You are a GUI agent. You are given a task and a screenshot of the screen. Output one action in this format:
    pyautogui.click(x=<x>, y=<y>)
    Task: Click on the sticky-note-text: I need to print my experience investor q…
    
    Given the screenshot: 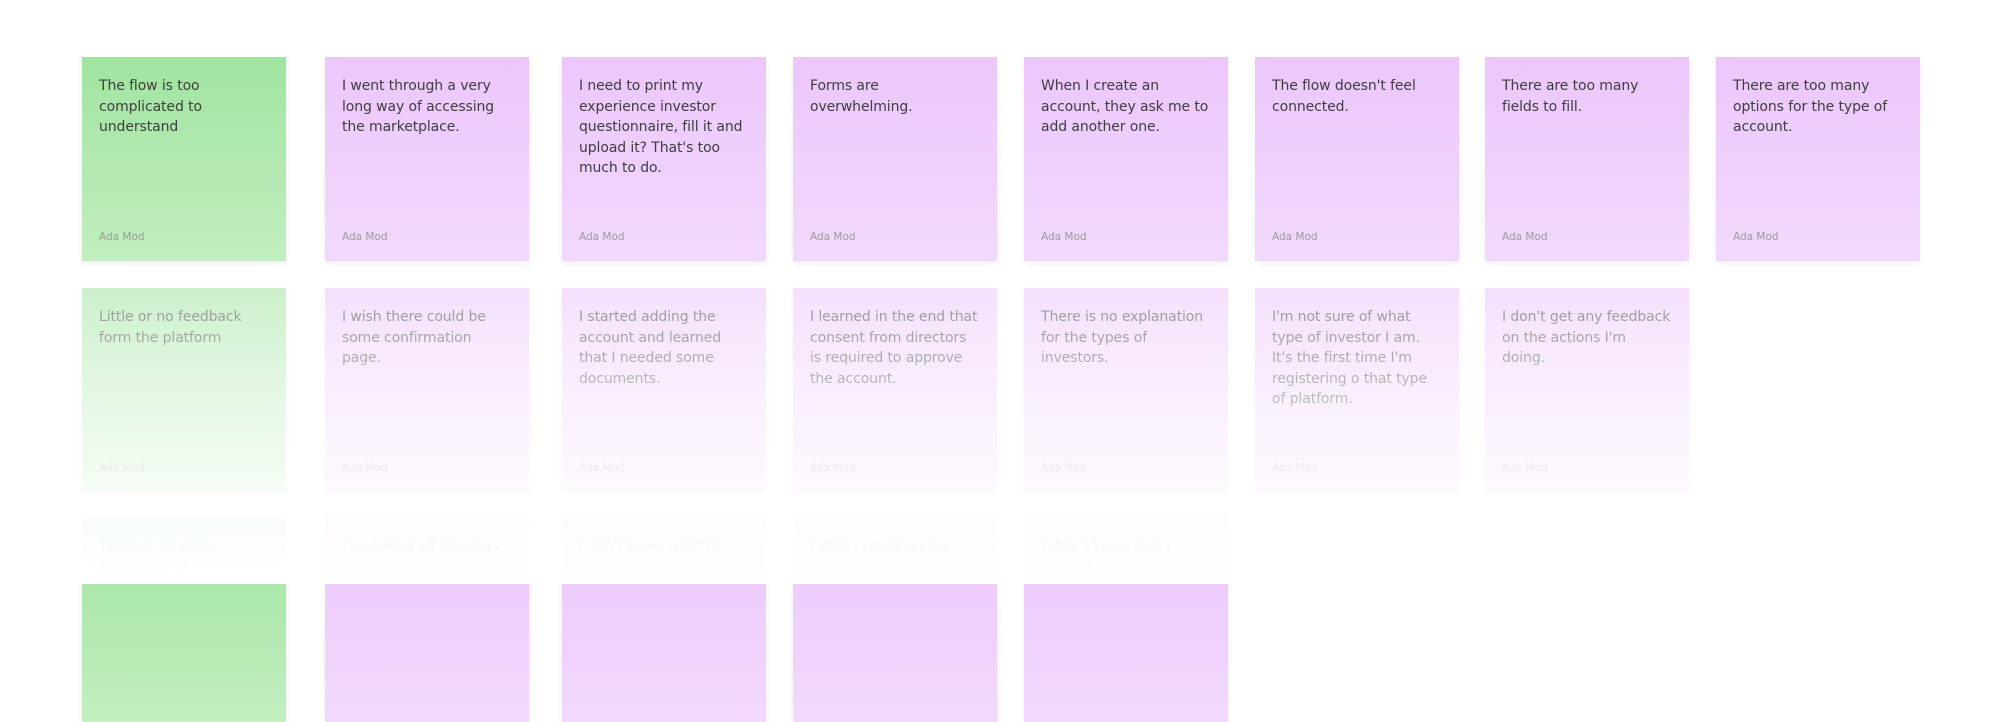 What is the action you would take?
    pyautogui.click(x=661, y=127)
    